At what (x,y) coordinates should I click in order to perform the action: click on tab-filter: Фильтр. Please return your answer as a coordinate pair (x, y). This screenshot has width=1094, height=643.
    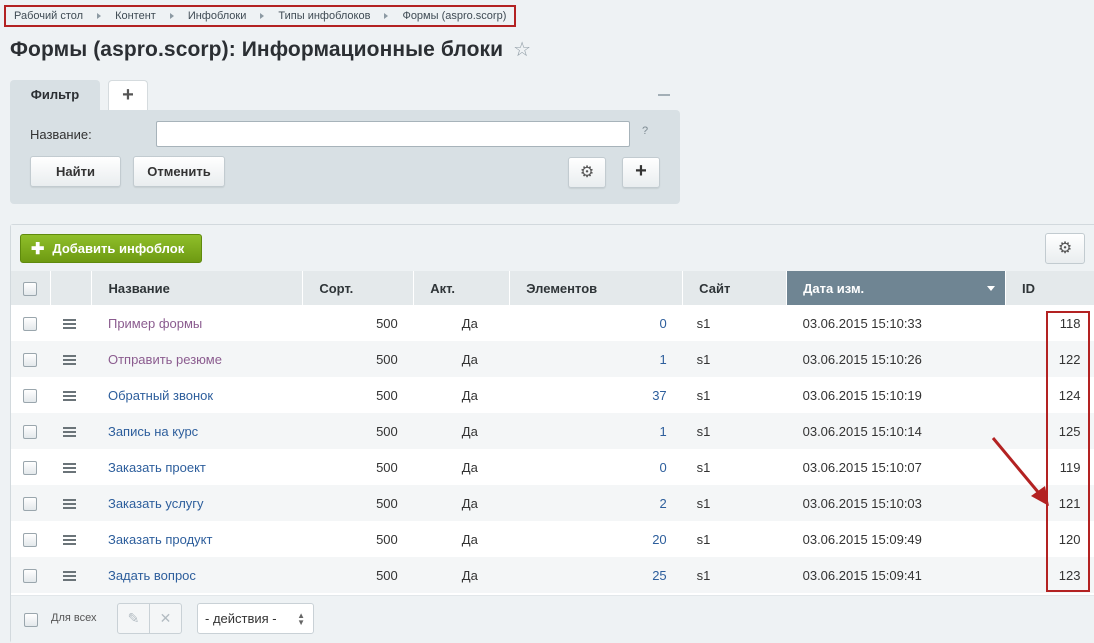
    Looking at the image, I should click on (55, 95).